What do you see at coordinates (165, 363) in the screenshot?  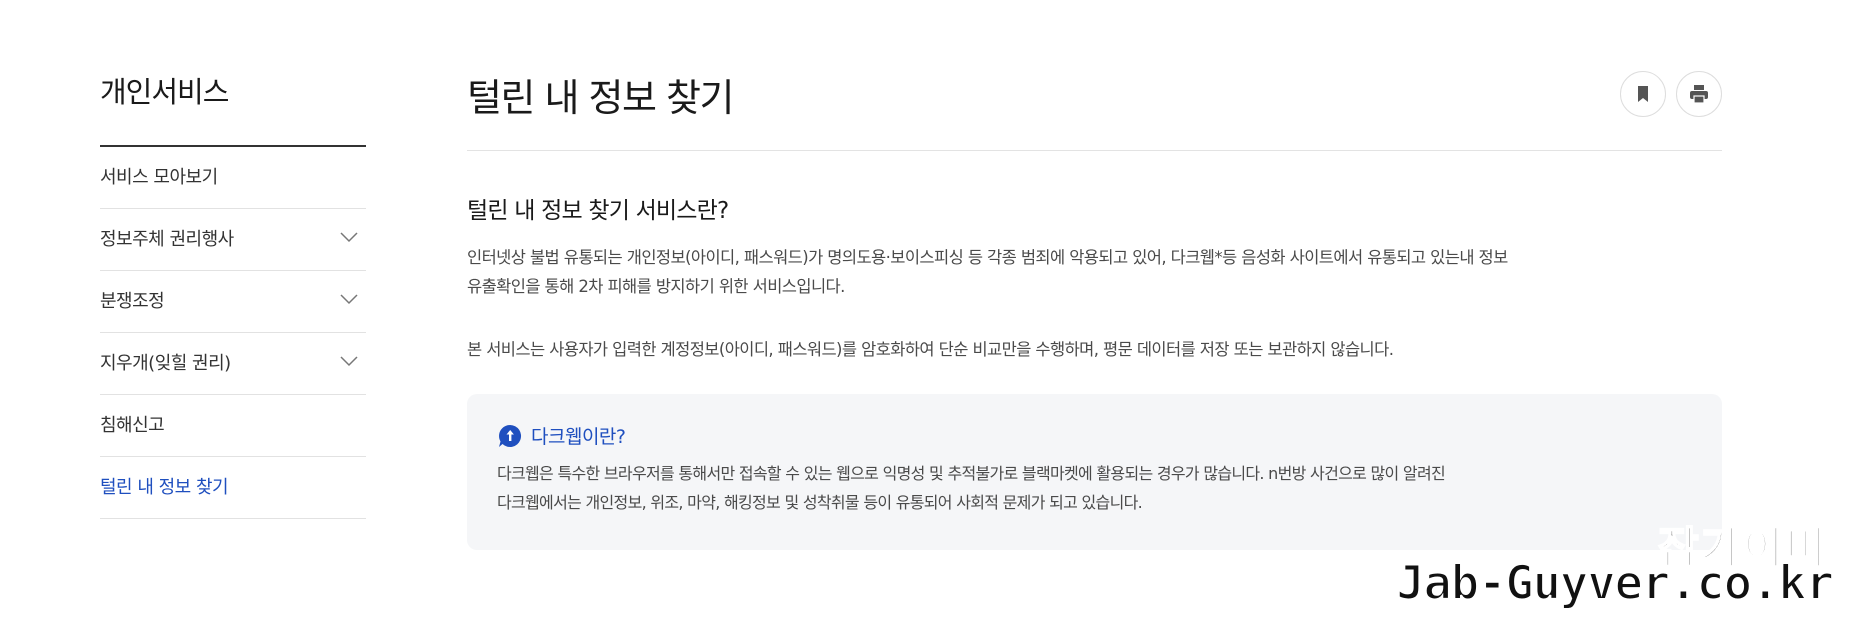 I see `sidebar-item-label: 지우개(잊힐 권리)` at bounding box center [165, 363].